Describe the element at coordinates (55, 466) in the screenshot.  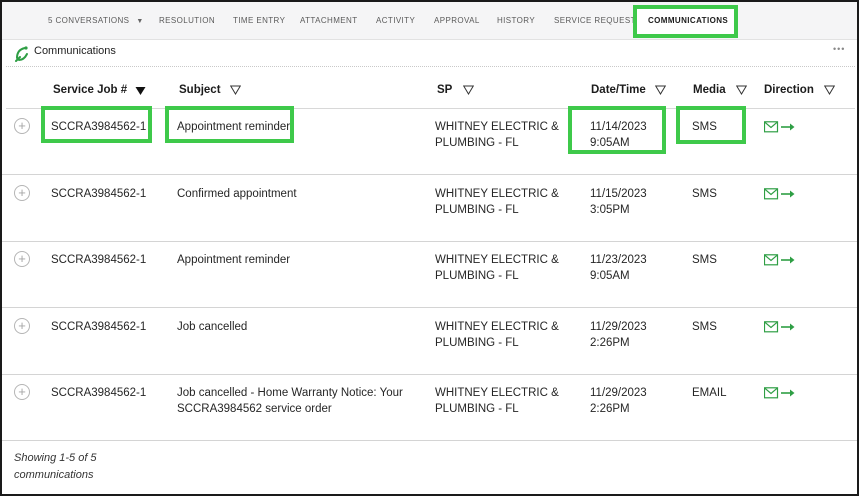
I see `pagination-summary: Showing 1-5 of 5 communications` at that location.